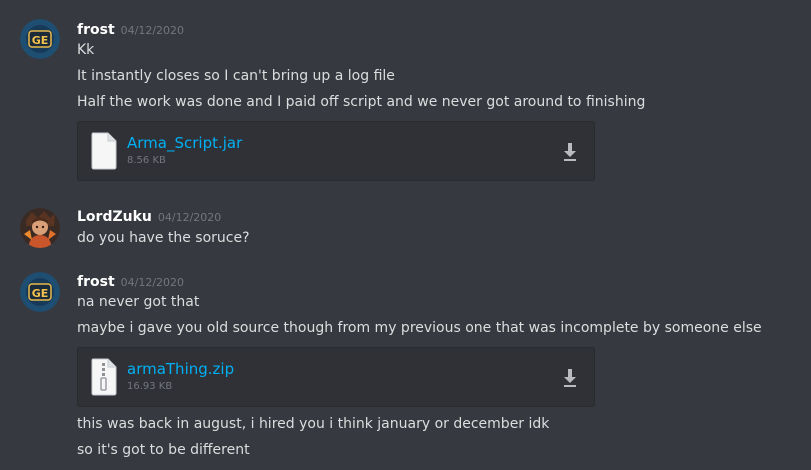 This screenshot has height=470, width=811. I want to click on file-size: 16.93 KB, so click(150, 386).